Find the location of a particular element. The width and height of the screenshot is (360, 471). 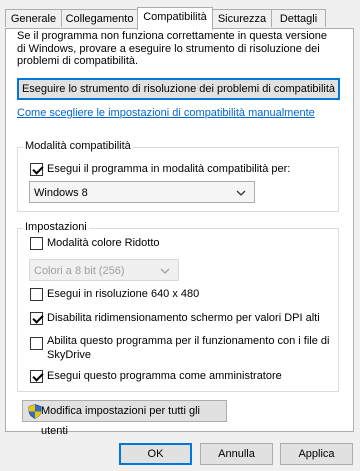

os-select: Windows 8 is located at coordinates (142, 192).